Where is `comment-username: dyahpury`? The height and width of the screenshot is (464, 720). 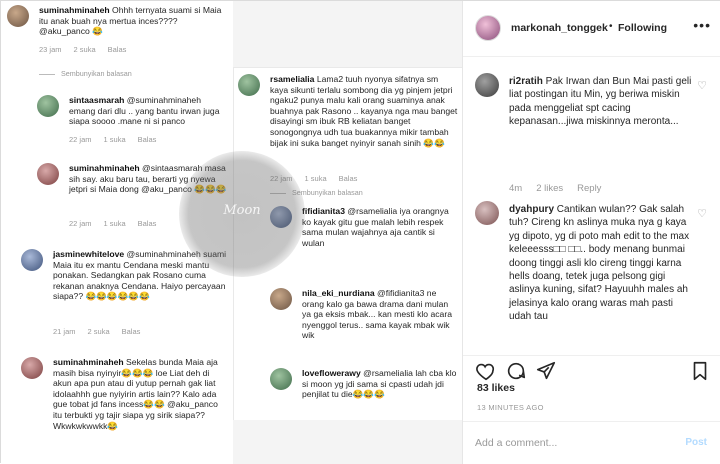 comment-username: dyahpury is located at coordinates (531, 209).